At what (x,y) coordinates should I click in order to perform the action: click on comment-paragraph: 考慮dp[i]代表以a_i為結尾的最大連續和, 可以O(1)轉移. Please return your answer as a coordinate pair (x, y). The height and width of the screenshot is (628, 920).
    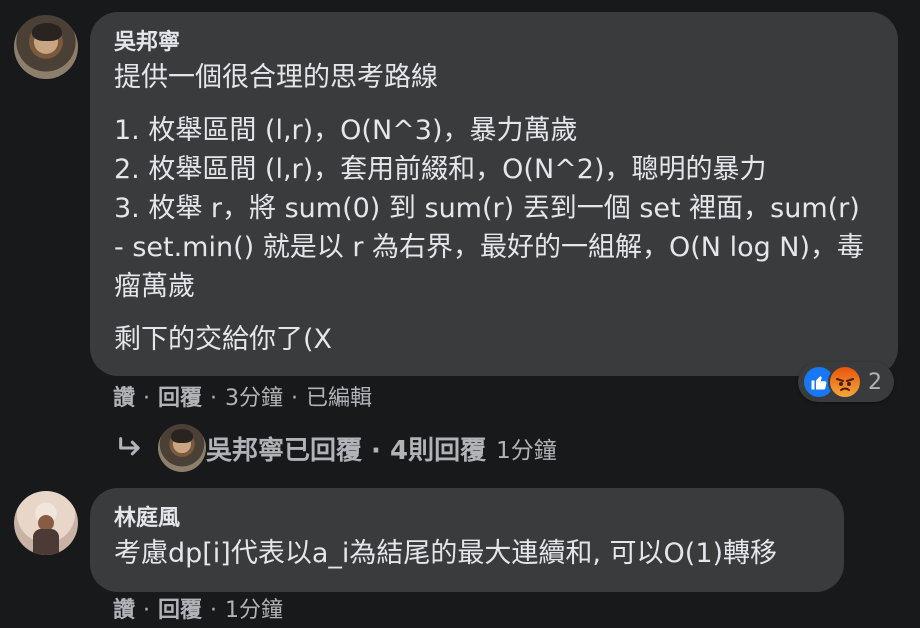
    Looking at the image, I should click on (446, 553).